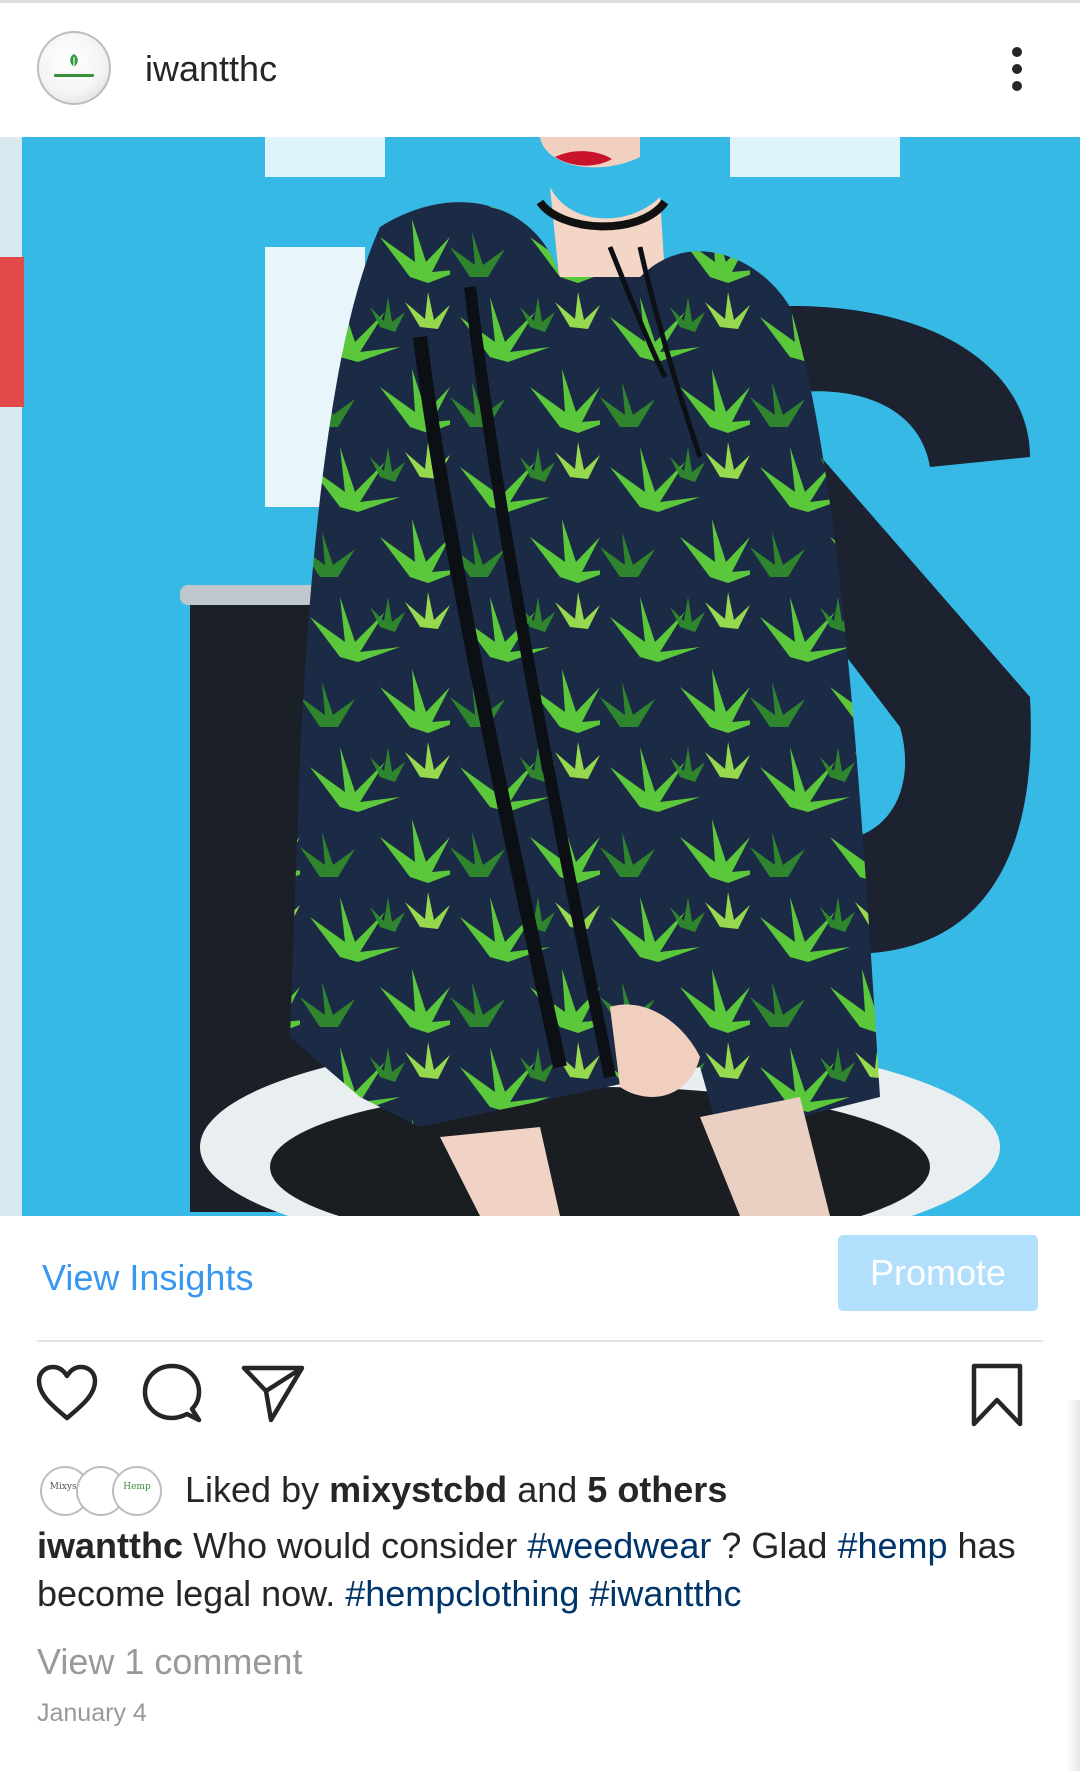 Image resolution: width=1080 pixels, height=1771 pixels. Describe the element at coordinates (1017, 52) in the screenshot. I see `more-vertical-icon` at that location.